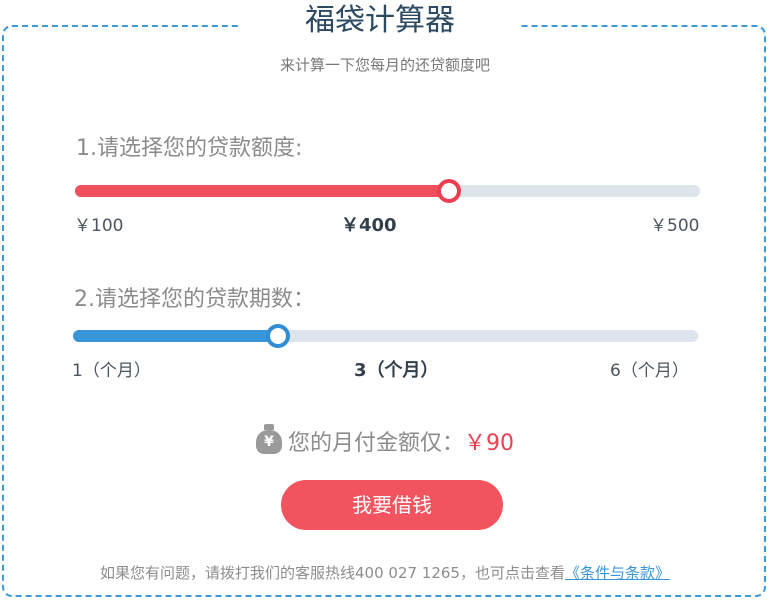 The image size is (770, 600). Describe the element at coordinates (278, 336) in the screenshot. I see `term-slider-handle` at that location.